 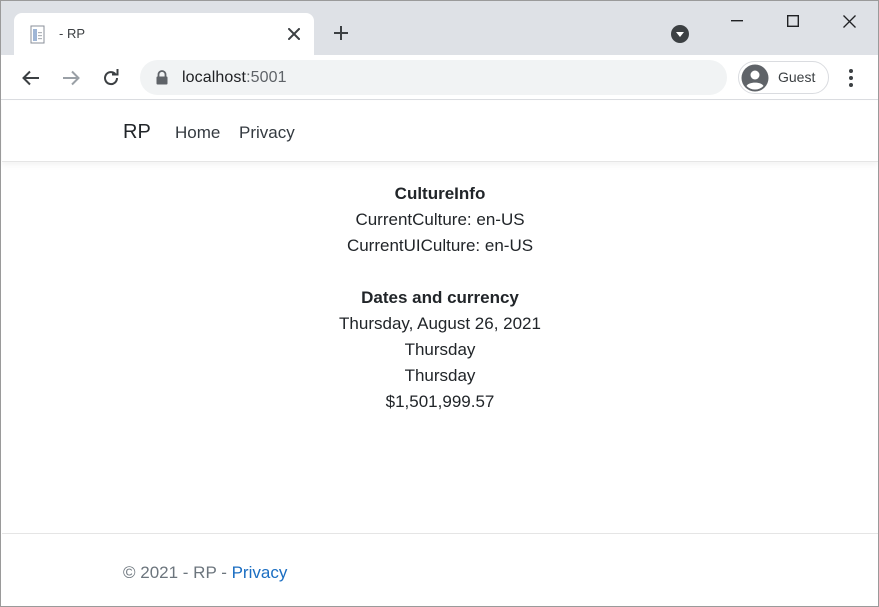 I want to click on browser-toolbar: localhost:5001 Guest, so click(x=439, y=77).